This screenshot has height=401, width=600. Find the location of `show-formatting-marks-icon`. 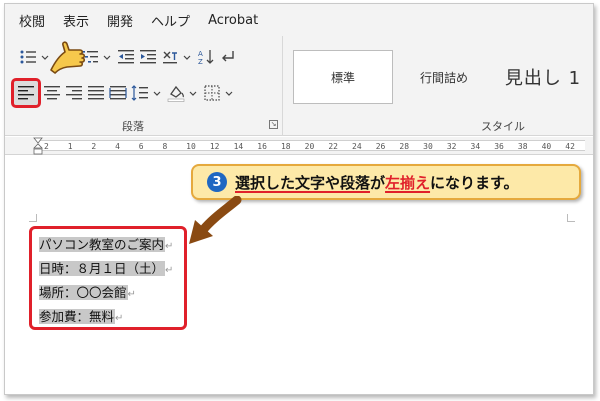

show-formatting-marks-icon is located at coordinates (228, 57).